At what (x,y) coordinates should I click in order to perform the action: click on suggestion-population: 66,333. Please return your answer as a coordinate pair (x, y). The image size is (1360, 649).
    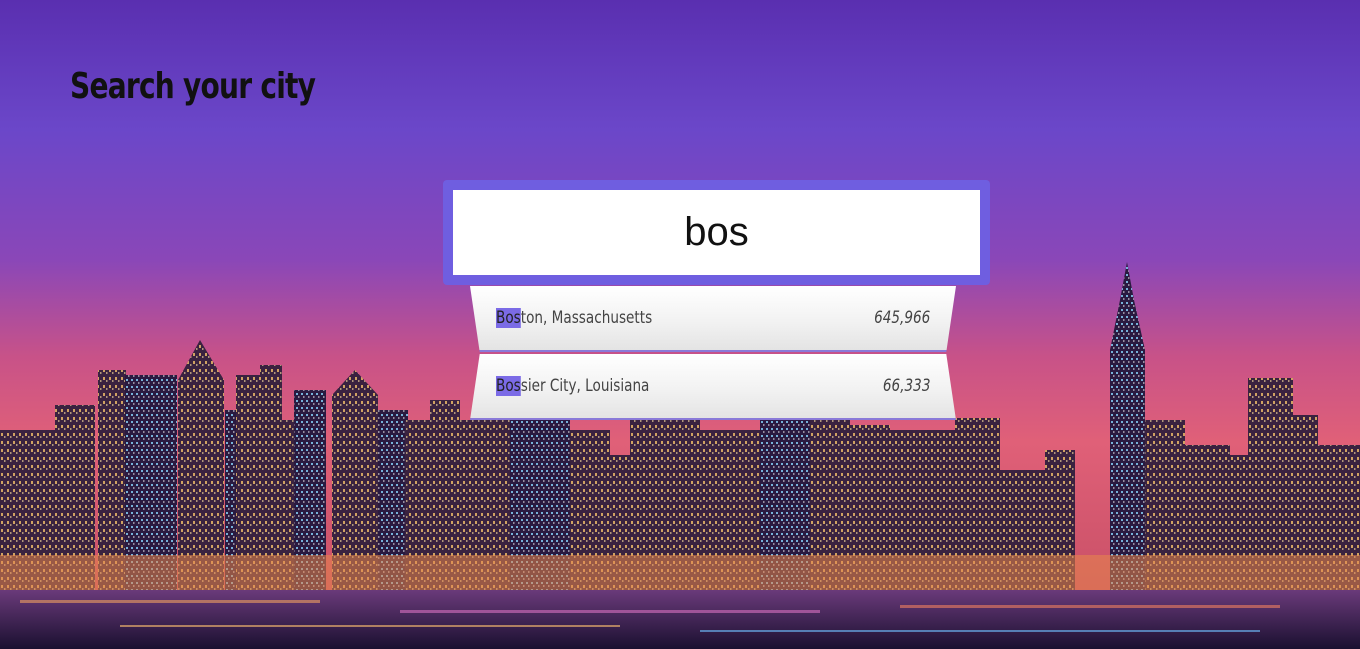
    Looking at the image, I should click on (906, 386).